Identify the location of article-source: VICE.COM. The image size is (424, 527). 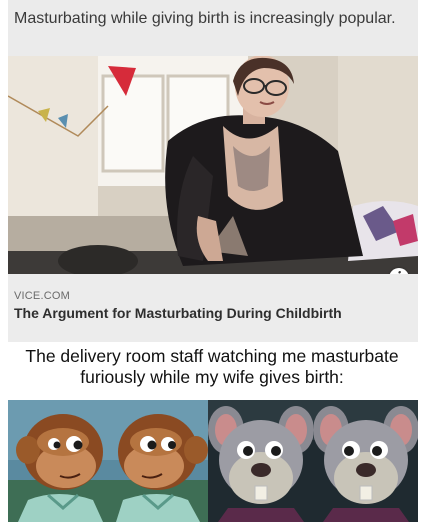
(42, 296).